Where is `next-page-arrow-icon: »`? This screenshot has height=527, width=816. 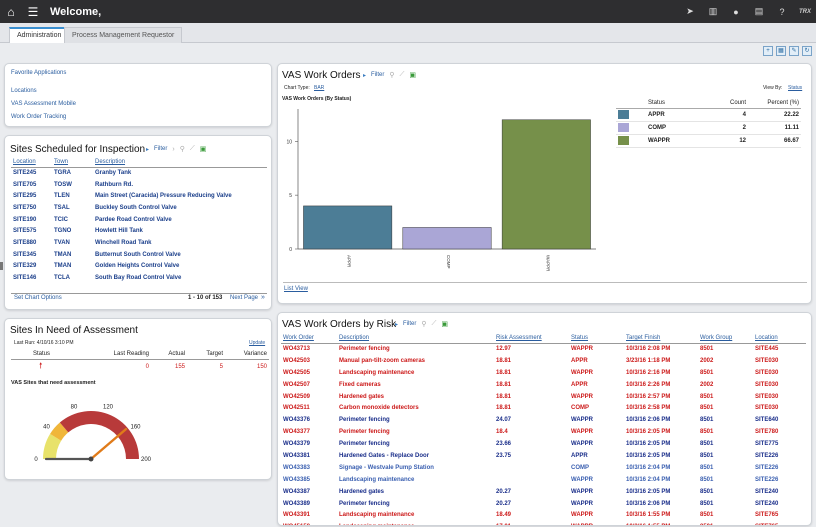
next-page-arrow-icon: » is located at coordinates (263, 297).